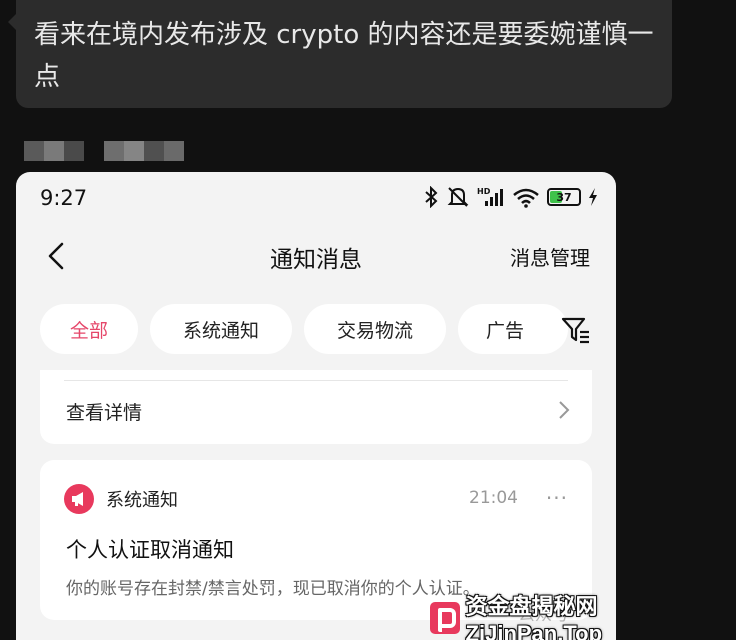 Image resolution: width=736 pixels, height=640 pixels. I want to click on notification-body: 你的账号存在封禁/禁言处罚，现已取消你的个人认证。, so click(273, 589).